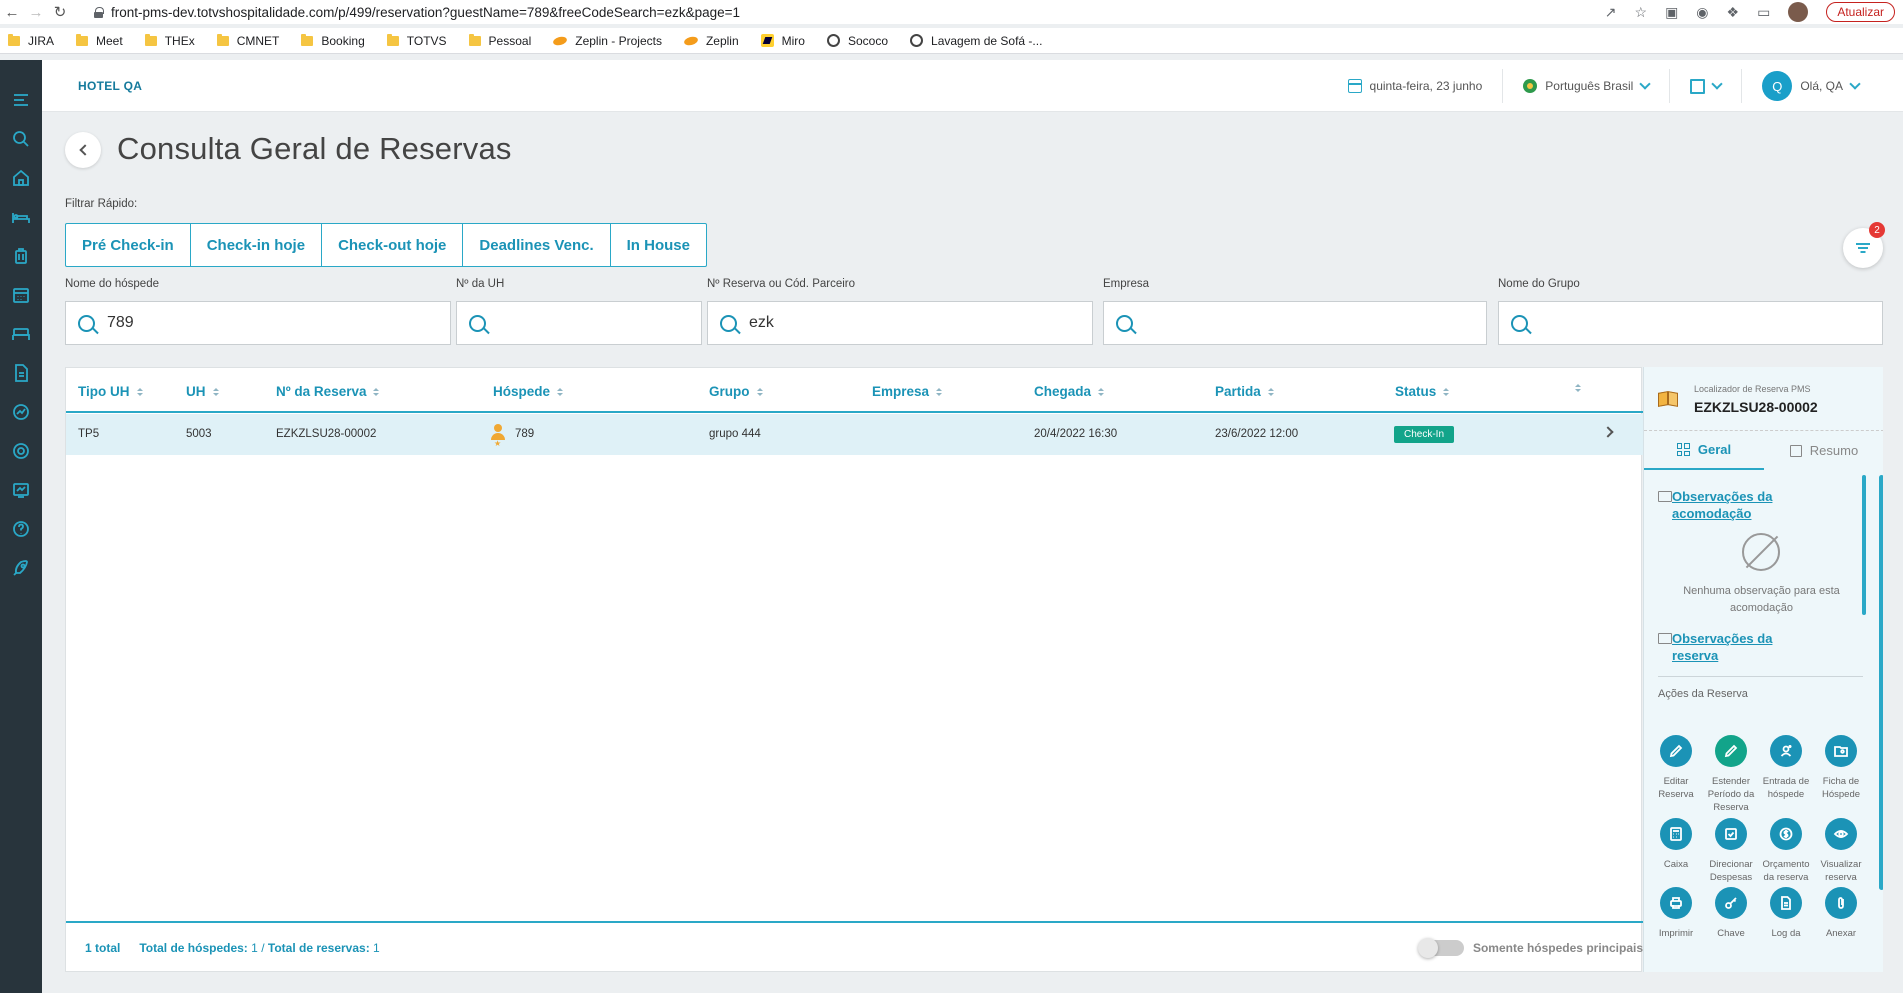  What do you see at coordinates (36, 12) in the screenshot?
I see `forward-arrow-icon: →` at bounding box center [36, 12].